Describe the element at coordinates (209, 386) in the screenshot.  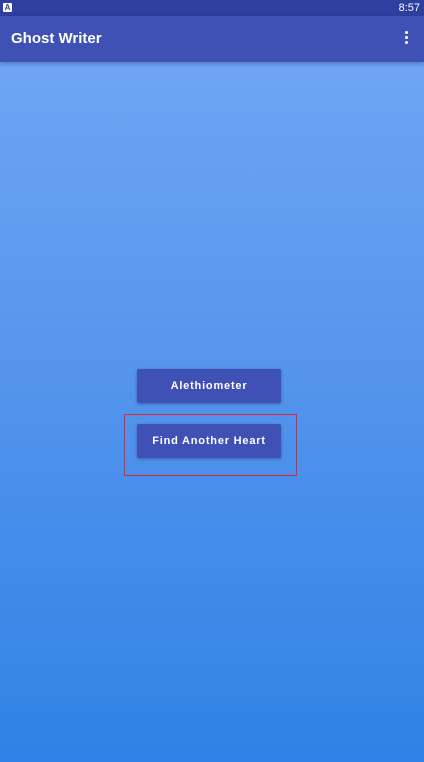
I see `alethiometer-button: Alethiometer` at that location.